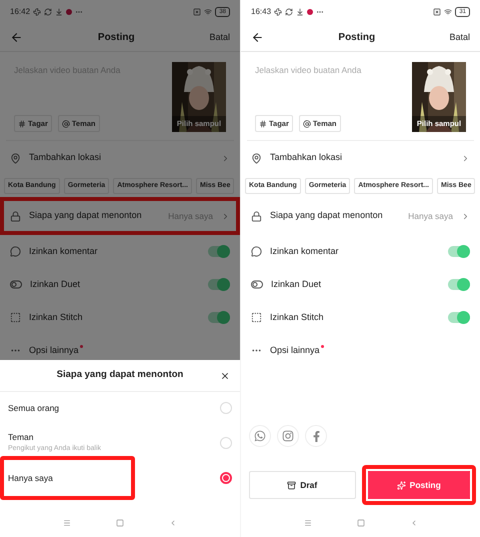 This screenshot has height=537, width=480. What do you see at coordinates (291, 485) in the screenshot?
I see `archive-box-icon` at bounding box center [291, 485].